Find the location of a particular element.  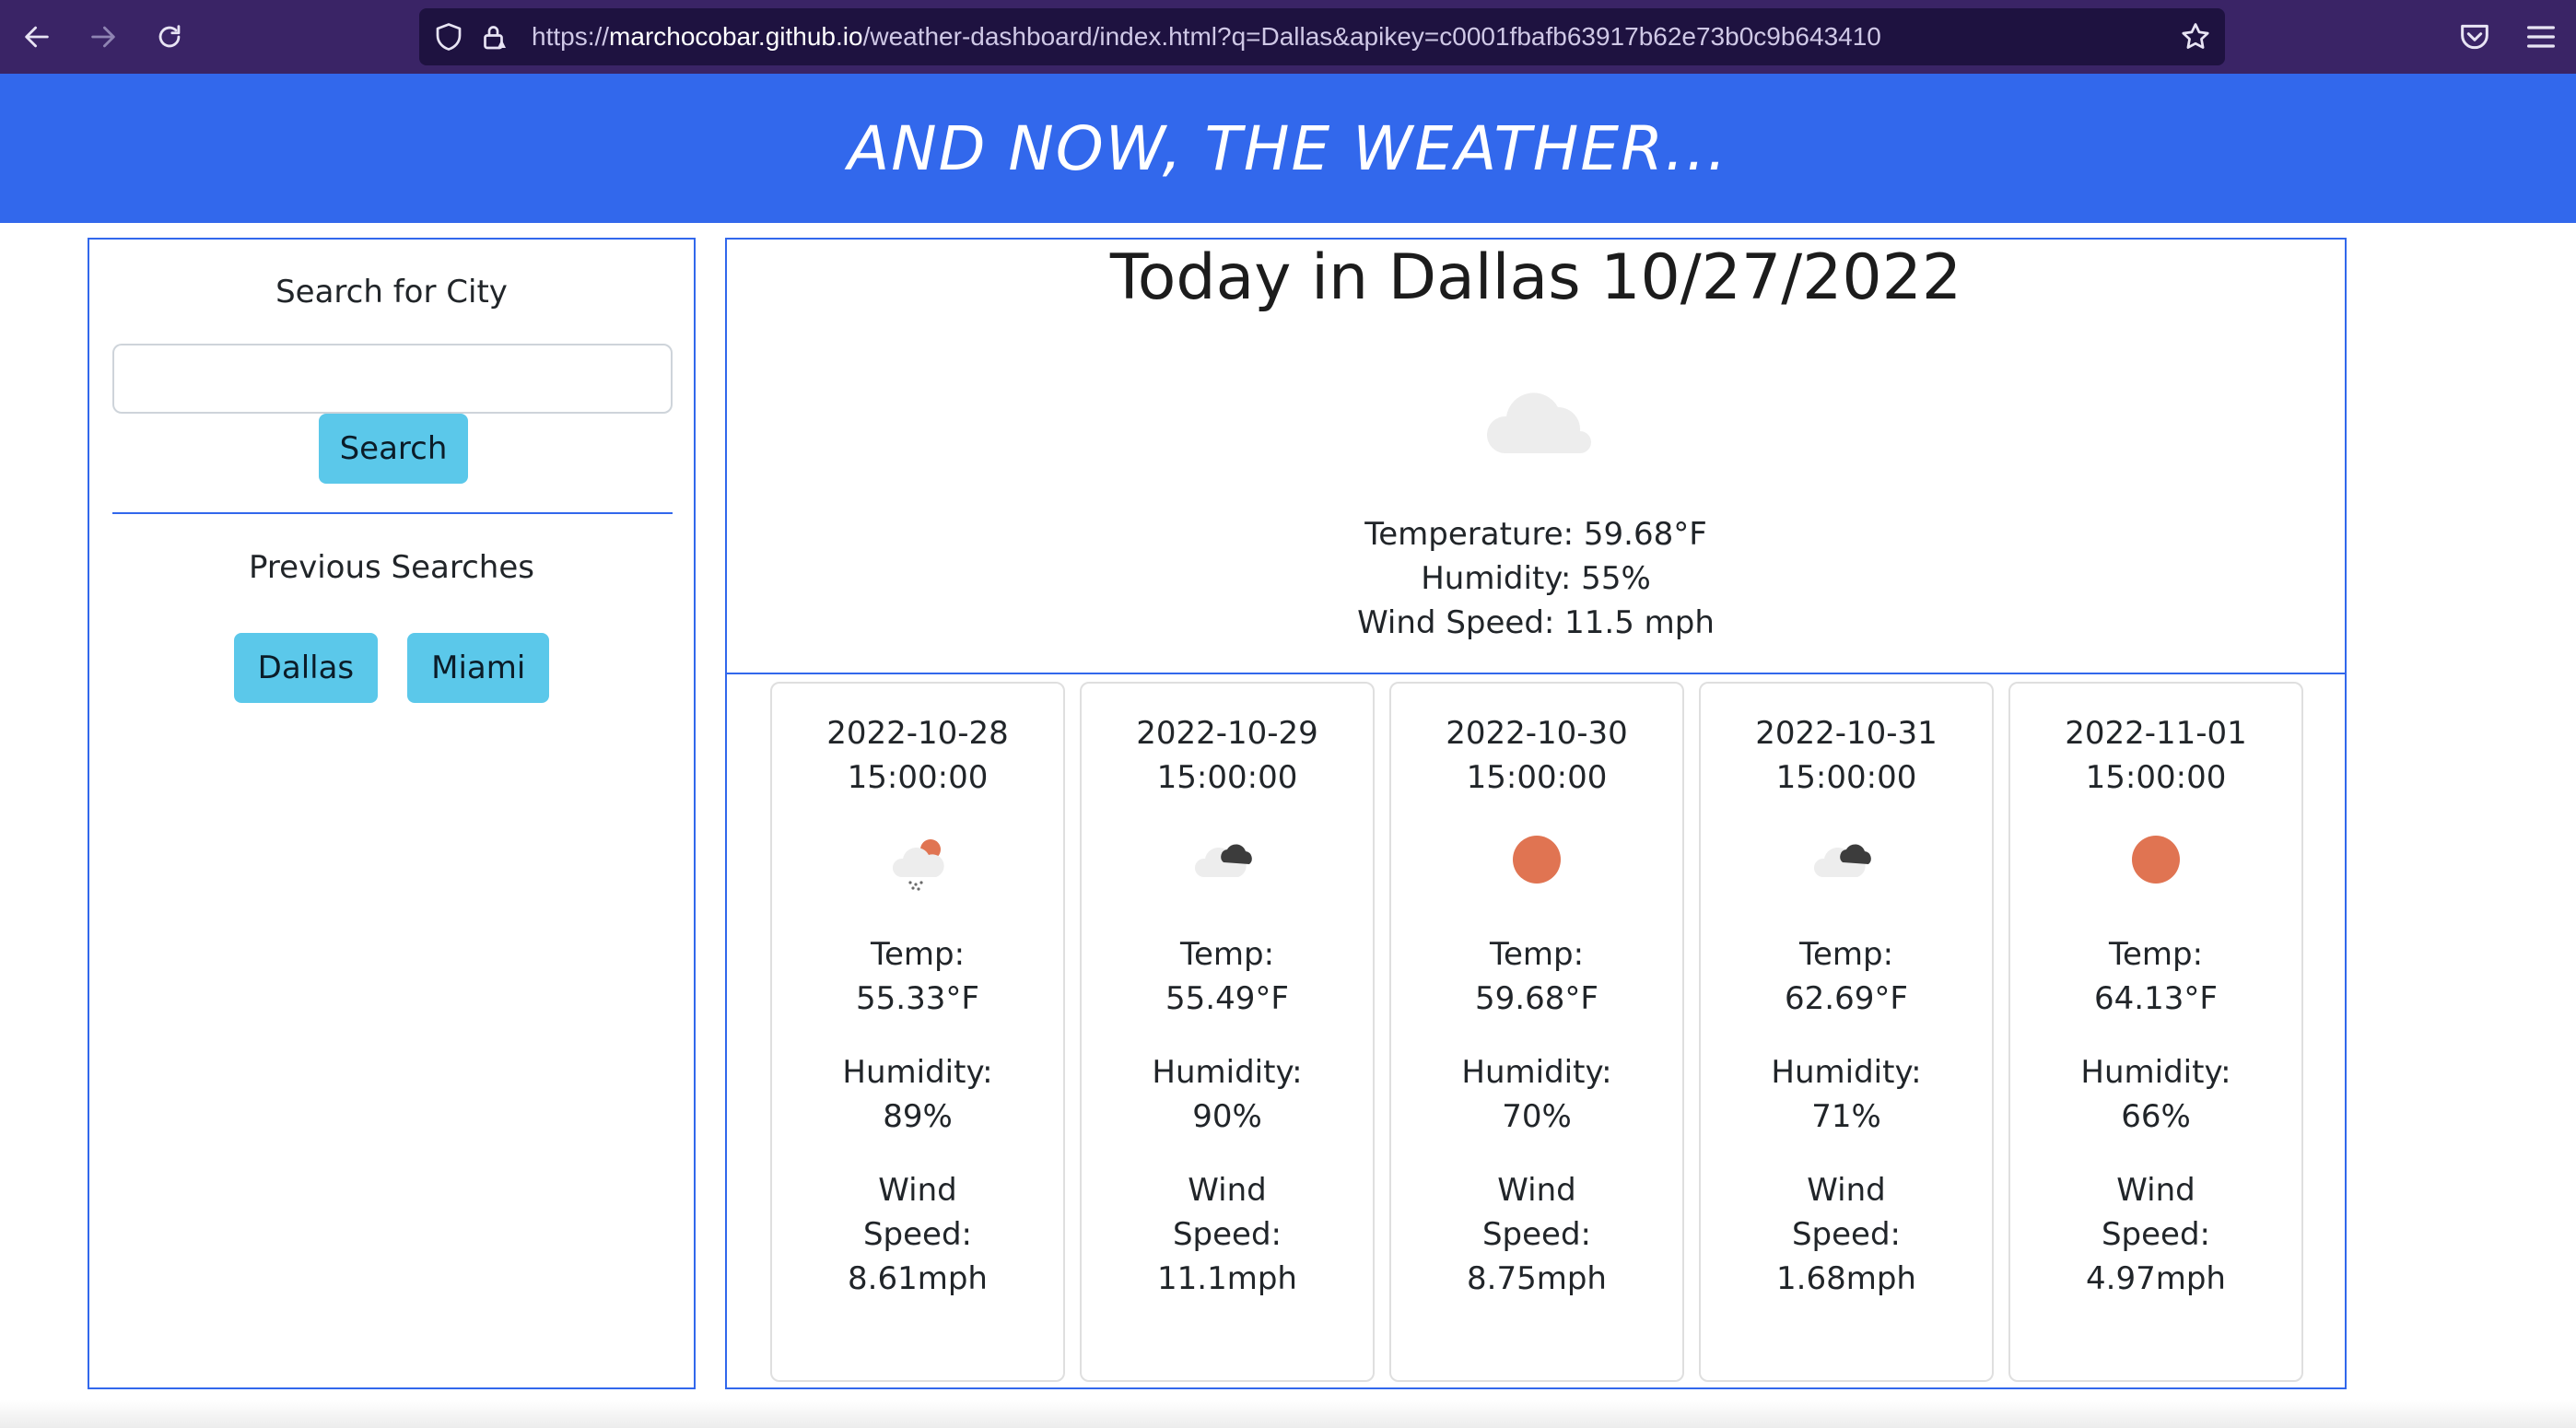

city-search-input is located at coordinates (392, 379).